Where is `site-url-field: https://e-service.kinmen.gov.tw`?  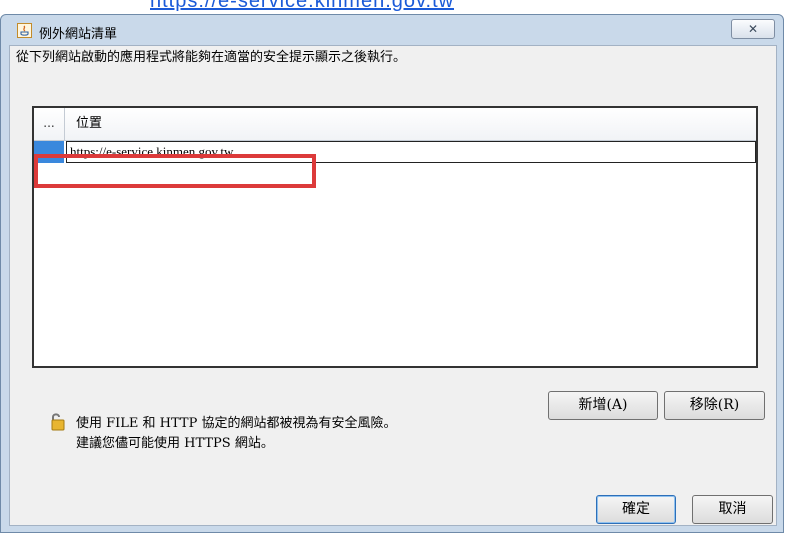 site-url-field: https://e-service.kinmen.gov.tw is located at coordinates (411, 152).